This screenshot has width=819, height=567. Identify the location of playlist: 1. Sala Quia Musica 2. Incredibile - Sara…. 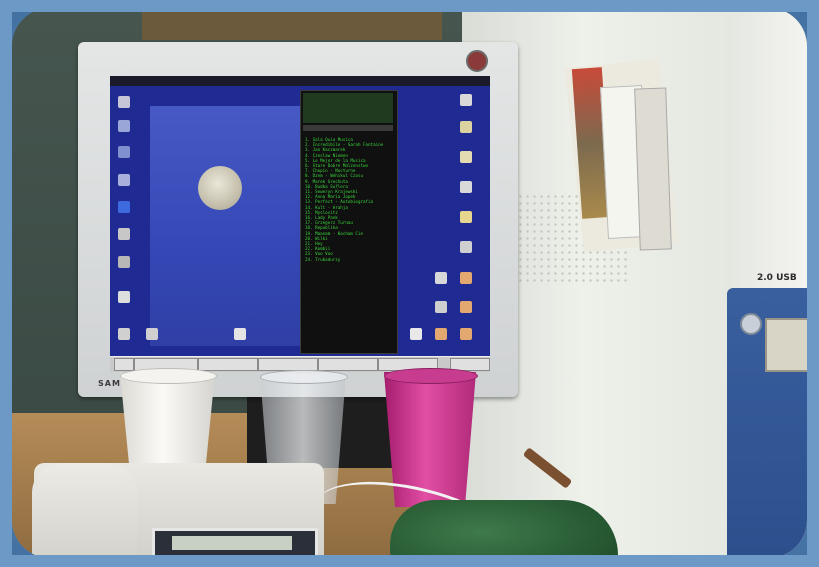
(348, 237).